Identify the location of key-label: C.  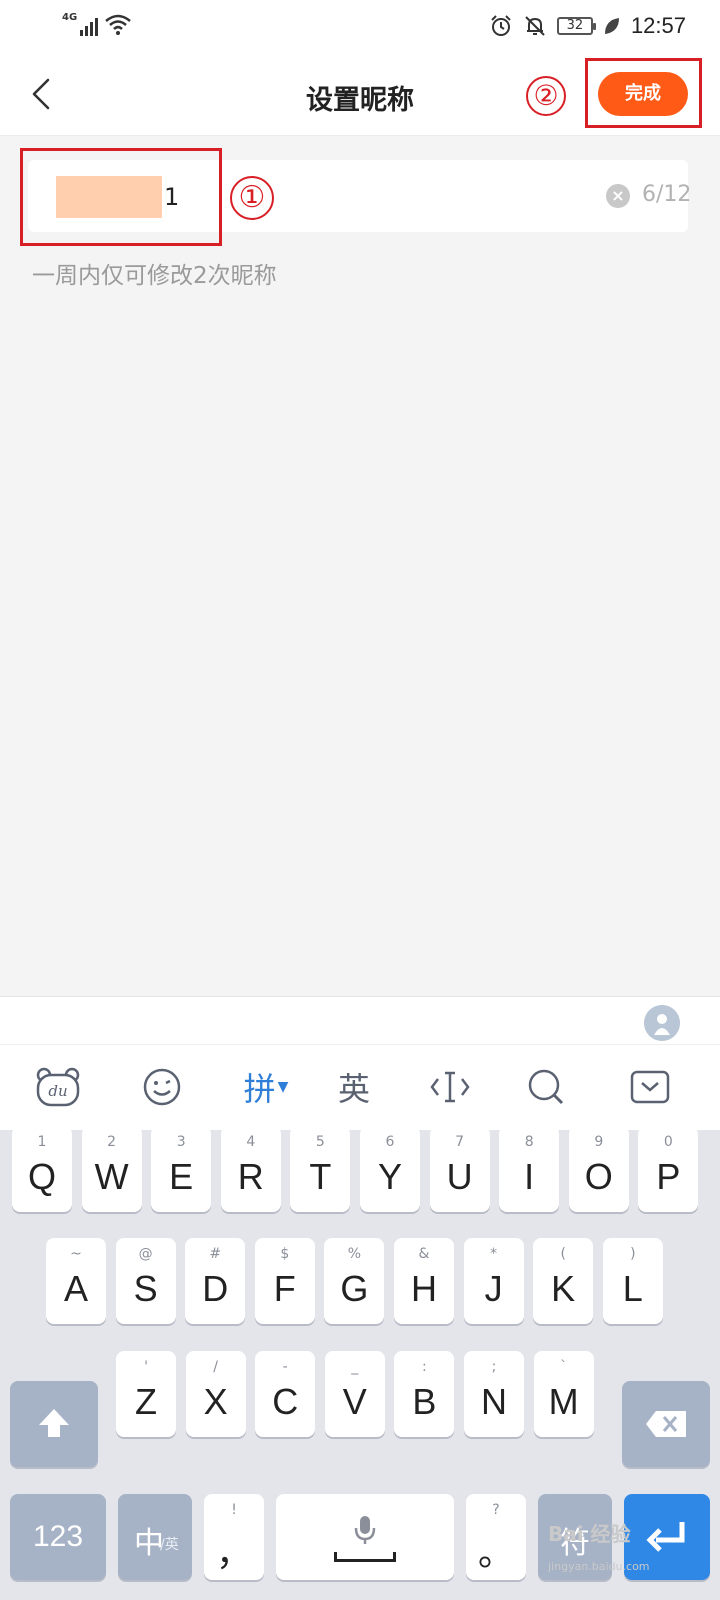
(285, 1401).